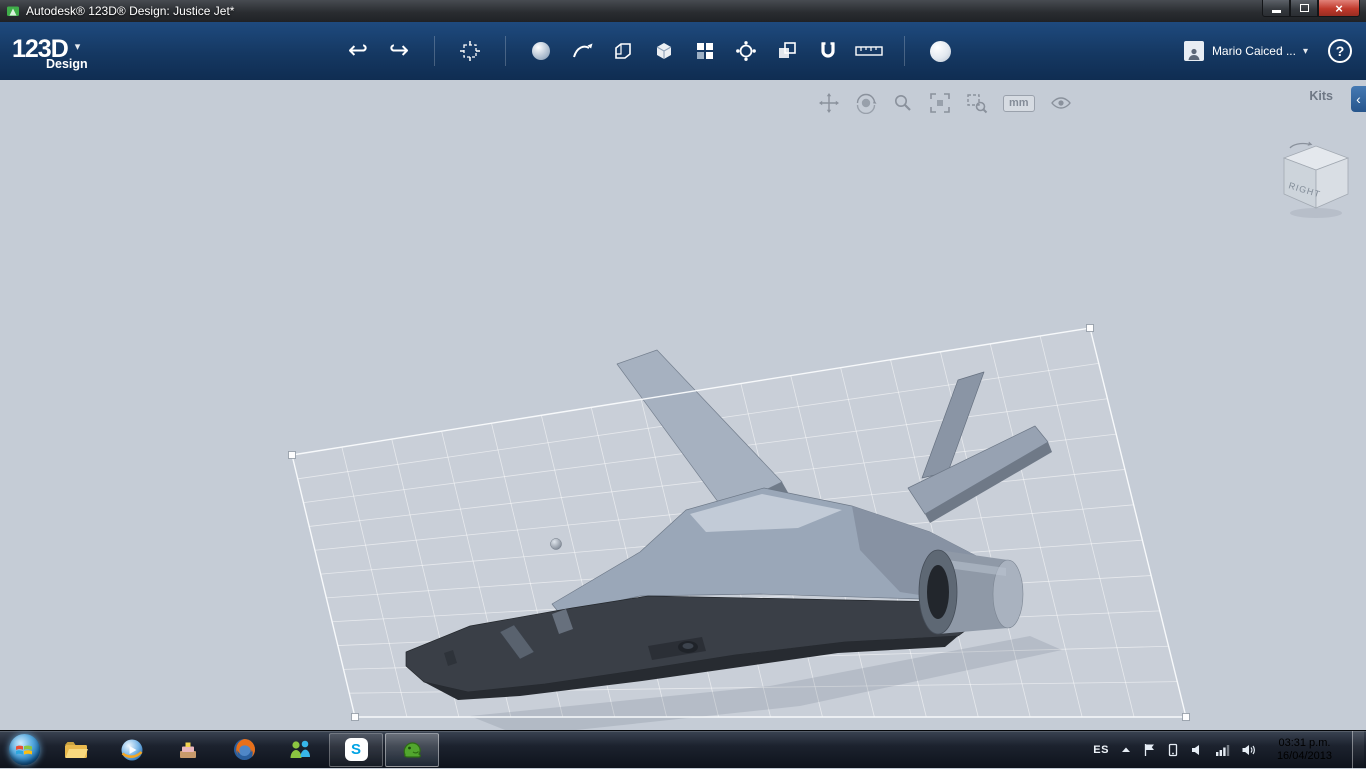 This screenshot has height=769, width=1366. Describe the element at coordinates (1316, 180) in the screenshot. I see `view-cube: RIGHT` at that location.